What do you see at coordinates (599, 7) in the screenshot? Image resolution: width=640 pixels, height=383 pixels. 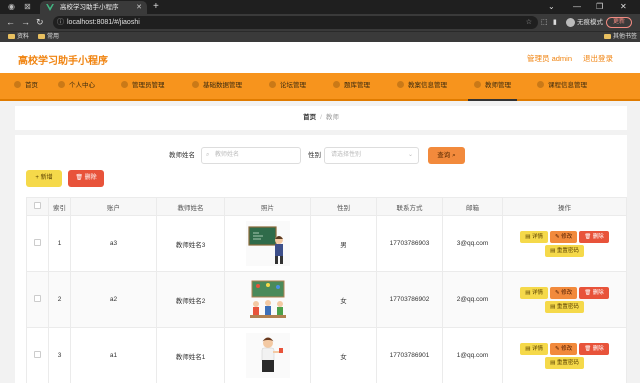 I see `restore-icon: ❐` at bounding box center [599, 7].